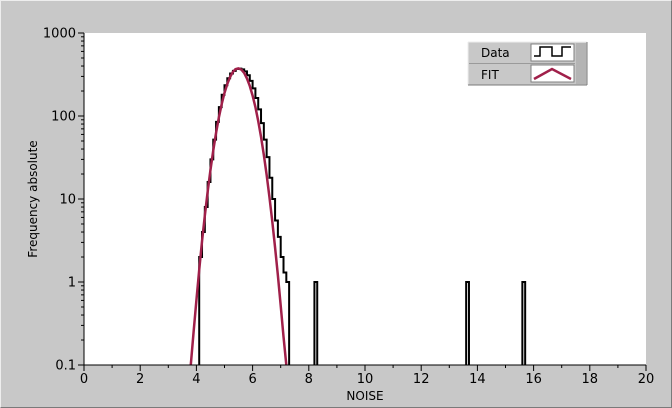 Image resolution: width=672 pixels, height=408 pixels. What do you see at coordinates (527, 63) in the screenshot?
I see `legend: Data FIT` at bounding box center [527, 63].